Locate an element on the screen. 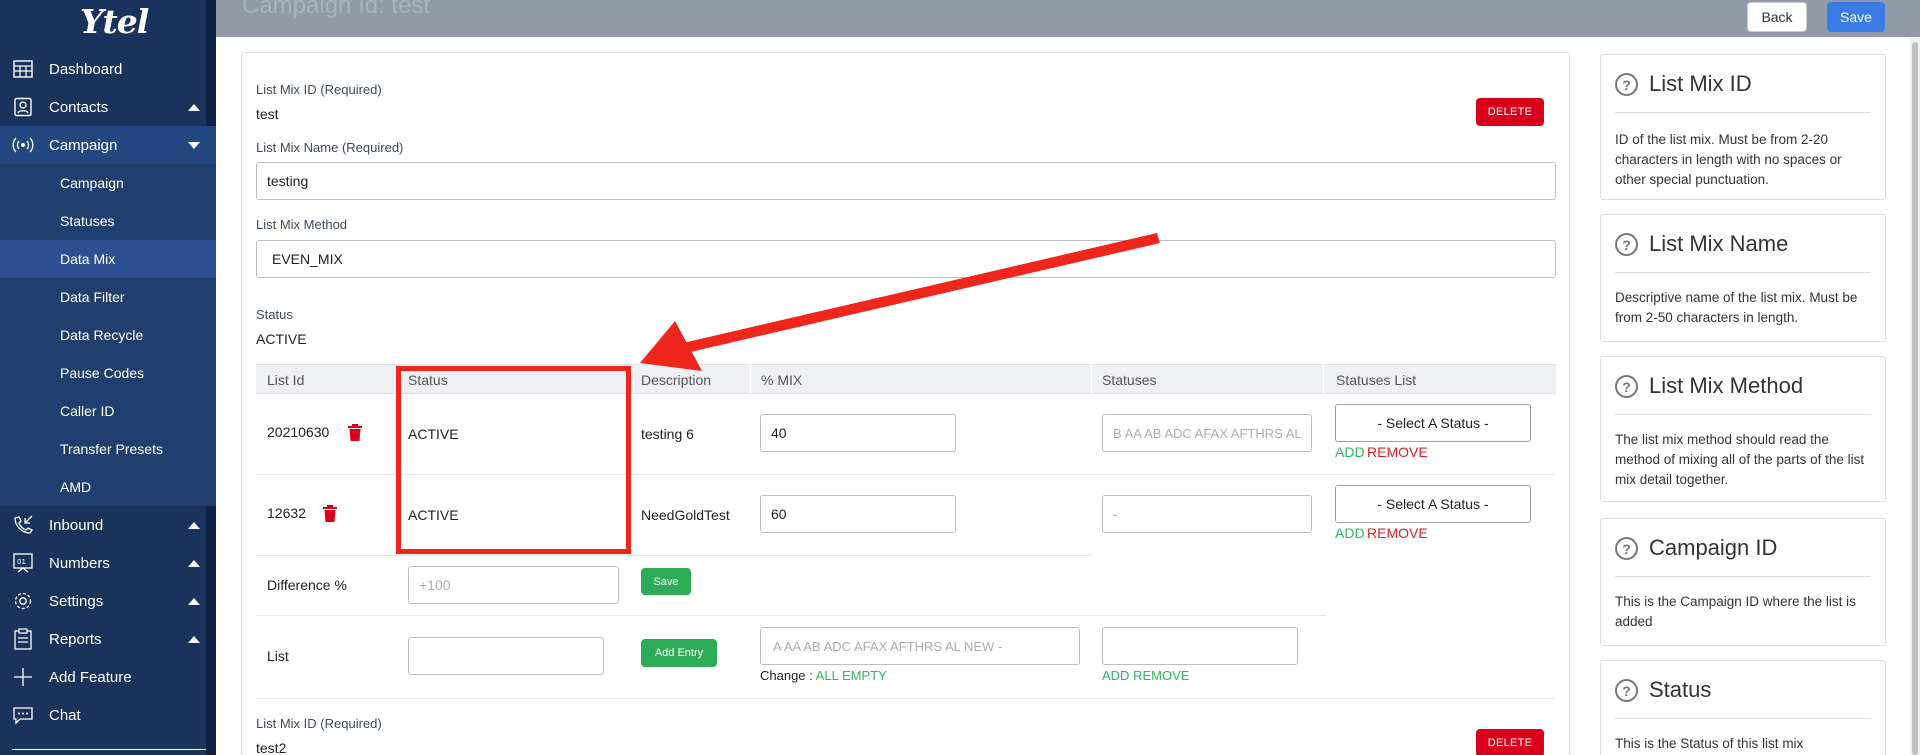 The width and height of the screenshot is (1920, 755). annotation-arrow is located at coordinates (900, 302).